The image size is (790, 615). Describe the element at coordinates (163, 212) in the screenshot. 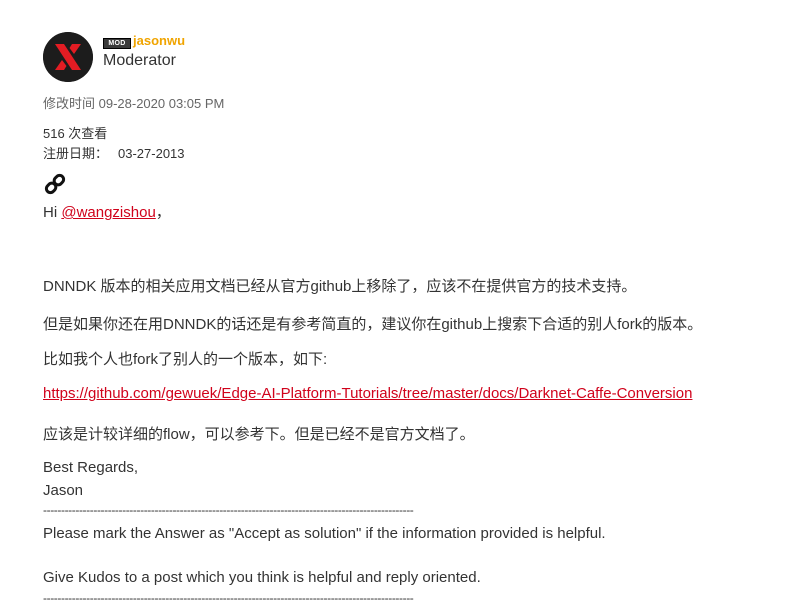

I see `greeting-suffix: ，` at that location.